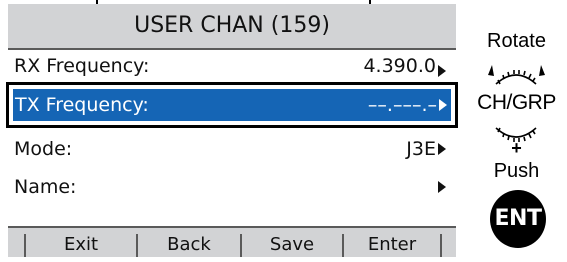  What do you see at coordinates (45, 187) in the screenshot?
I see `menu-item-label: Name:` at bounding box center [45, 187].